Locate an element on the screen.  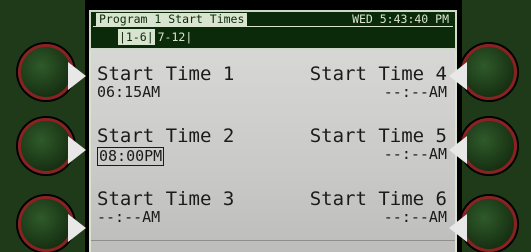
start-time-4: Start Time 4 --:--AM is located at coordinates (378, 82).